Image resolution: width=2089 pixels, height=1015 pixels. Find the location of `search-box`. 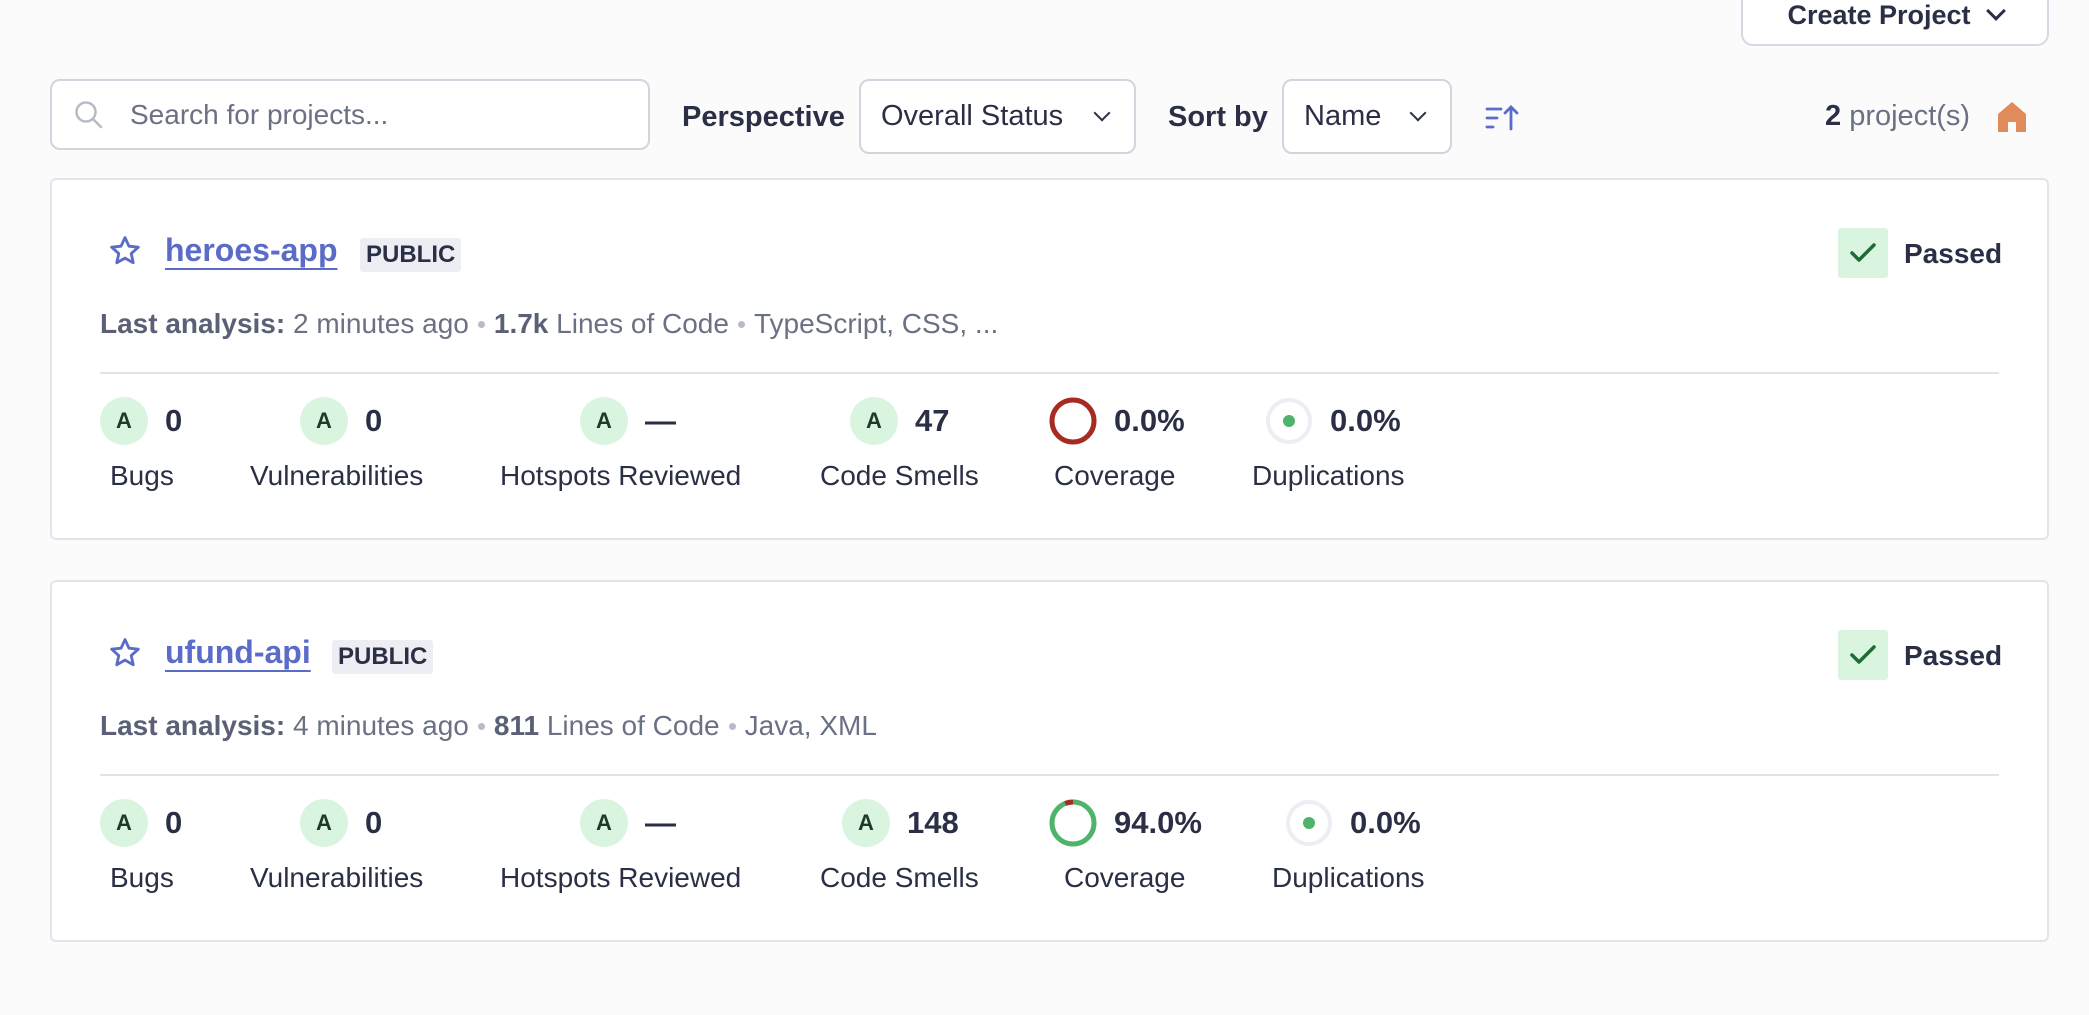

search-box is located at coordinates (350, 114).